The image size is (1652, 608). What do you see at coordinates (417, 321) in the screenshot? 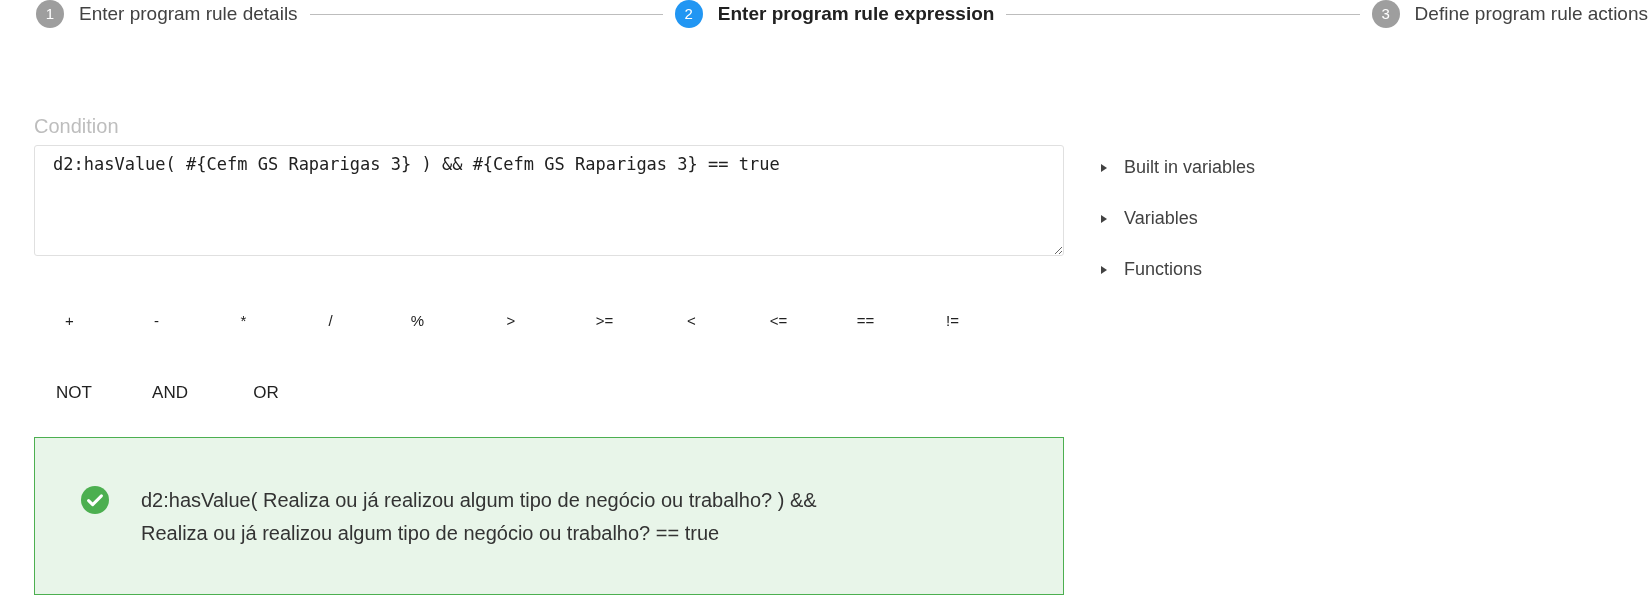
I see `operator-button: %` at bounding box center [417, 321].